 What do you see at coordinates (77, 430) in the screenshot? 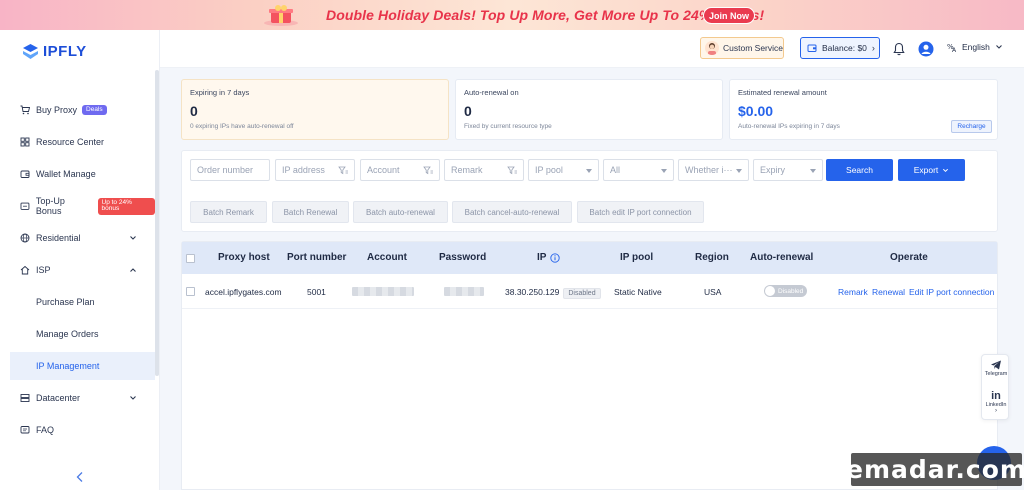
I see `sidebar-item-faq: FAQ` at bounding box center [77, 430].